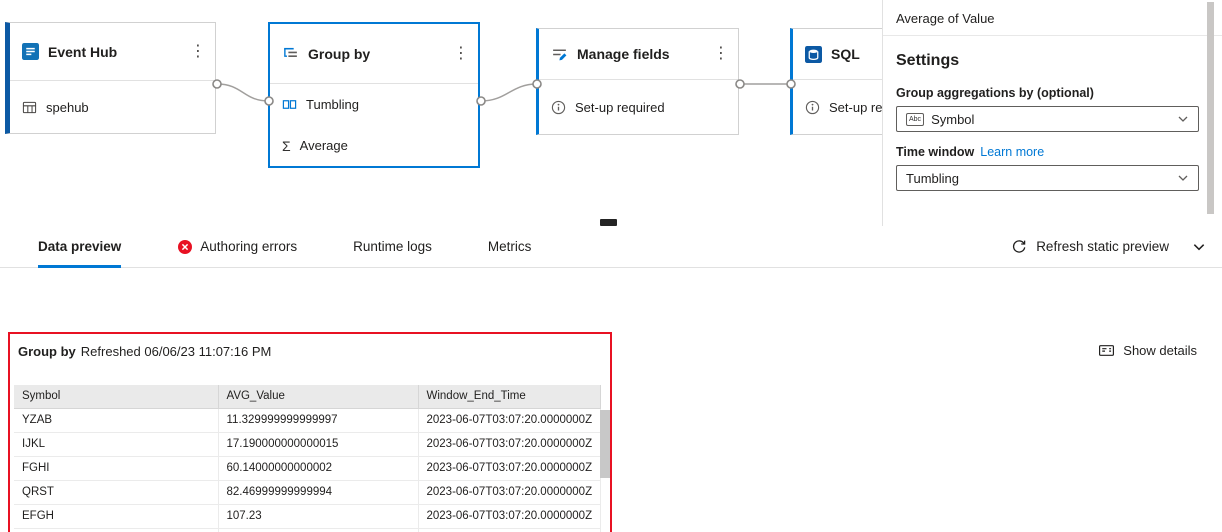 This screenshot has height=532, width=1222. What do you see at coordinates (318, 420) in the screenshot?
I see `cell-avg-value: 11.329999999999997` at bounding box center [318, 420].